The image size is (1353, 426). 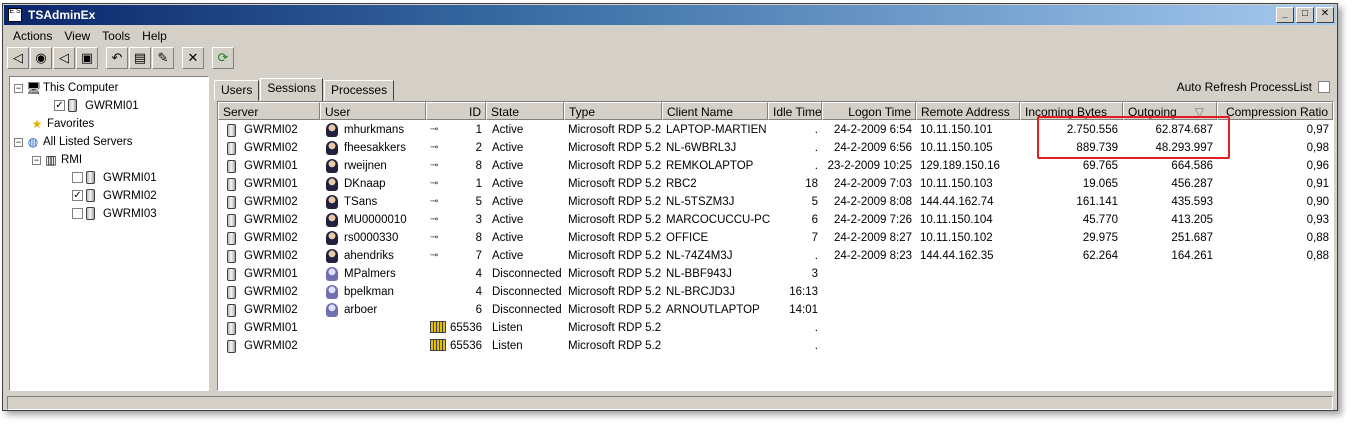 What do you see at coordinates (718, 220) in the screenshot?
I see `cell: MARCOCUCCU-PC` at bounding box center [718, 220].